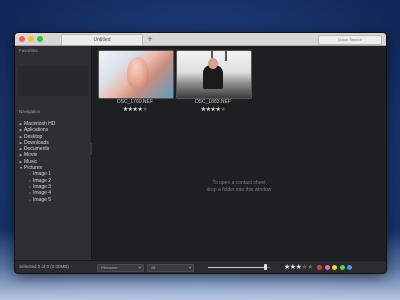  What do you see at coordinates (265, 267) in the screenshot?
I see `zoom-slider-knob` at bounding box center [265, 267].